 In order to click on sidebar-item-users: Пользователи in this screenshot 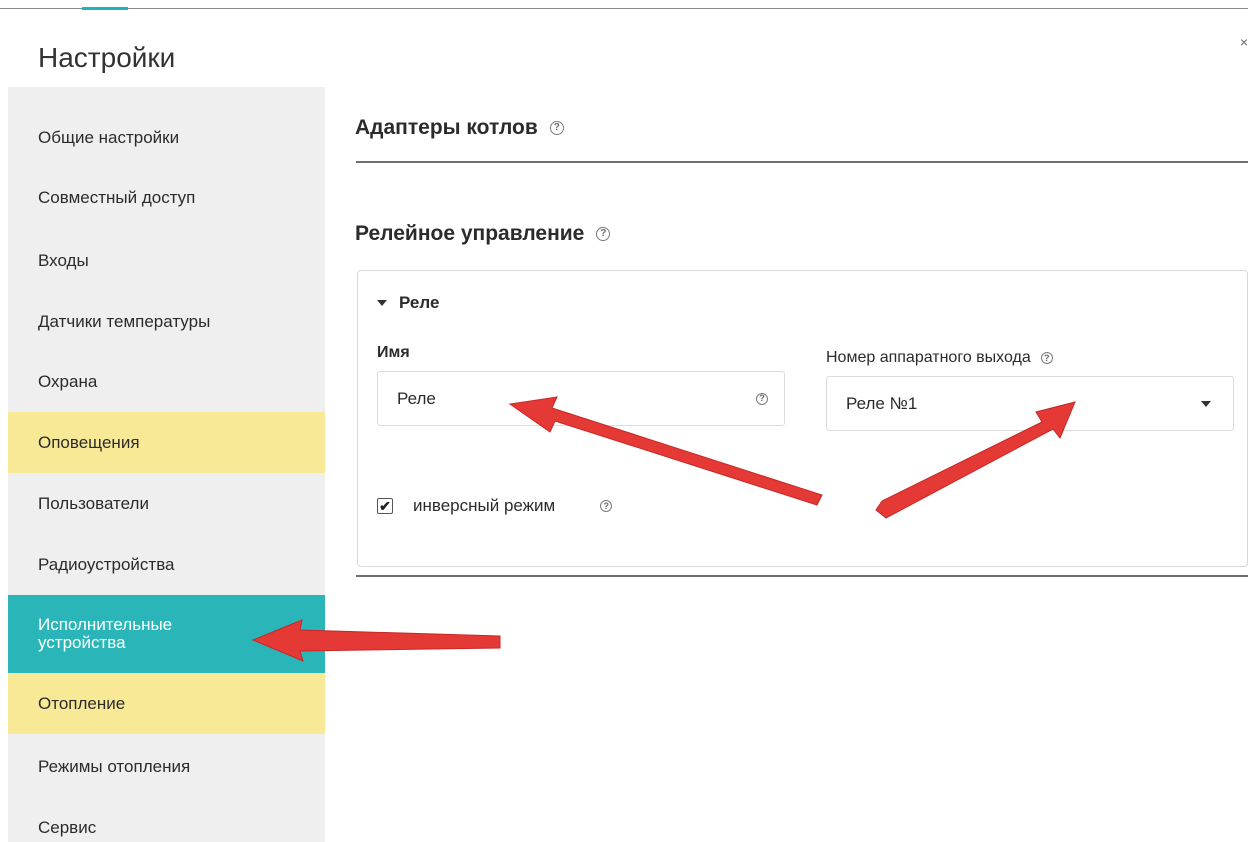, I will do `click(166, 503)`.